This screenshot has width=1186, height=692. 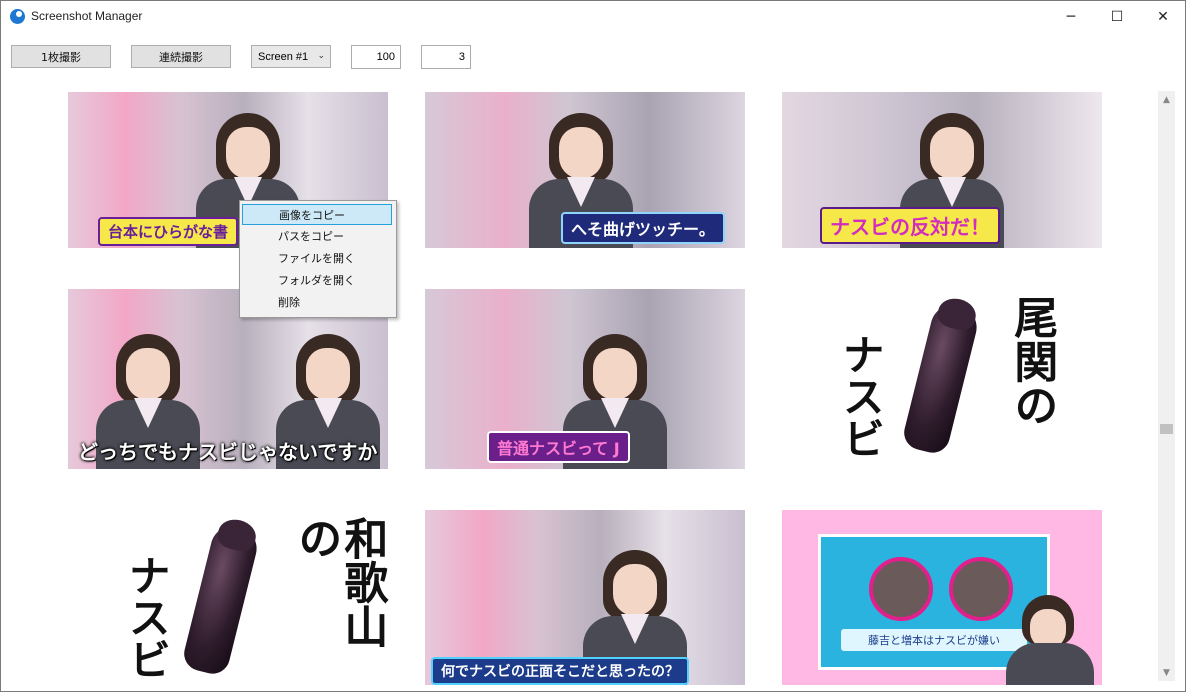 What do you see at coordinates (1050, 640) in the screenshot?
I see `person-figure` at bounding box center [1050, 640].